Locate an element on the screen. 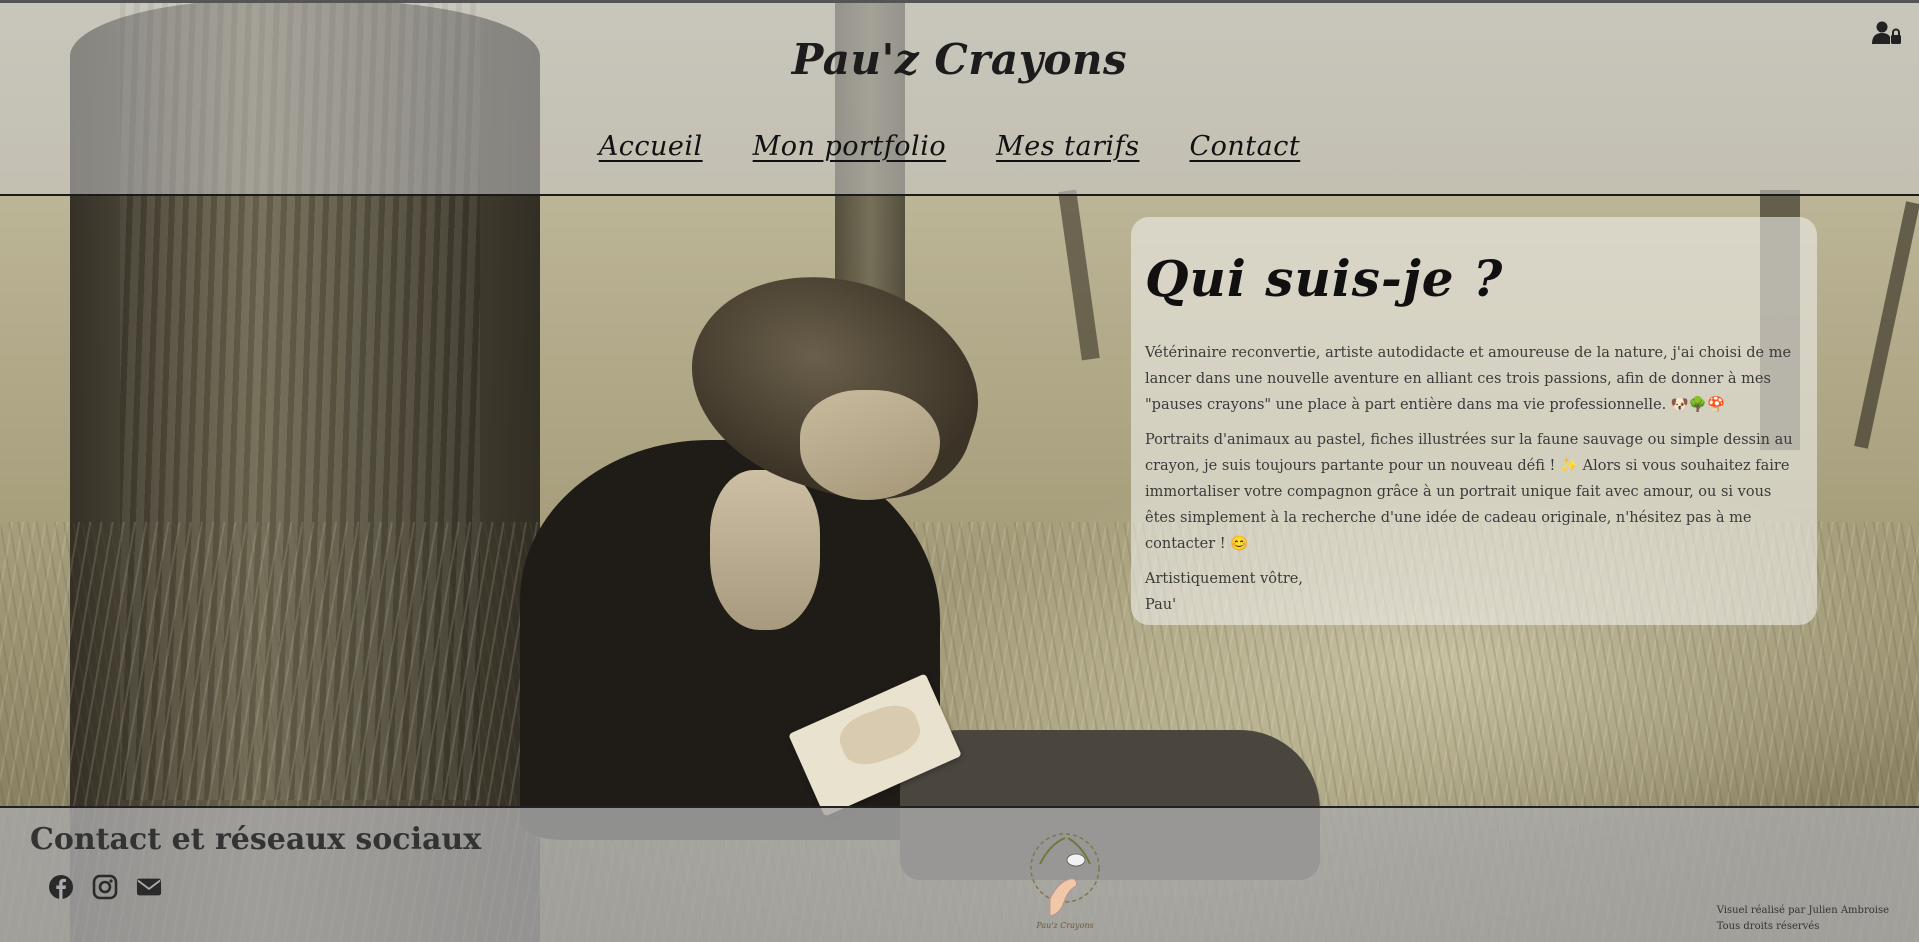  instagram-link is located at coordinates (105, 887).